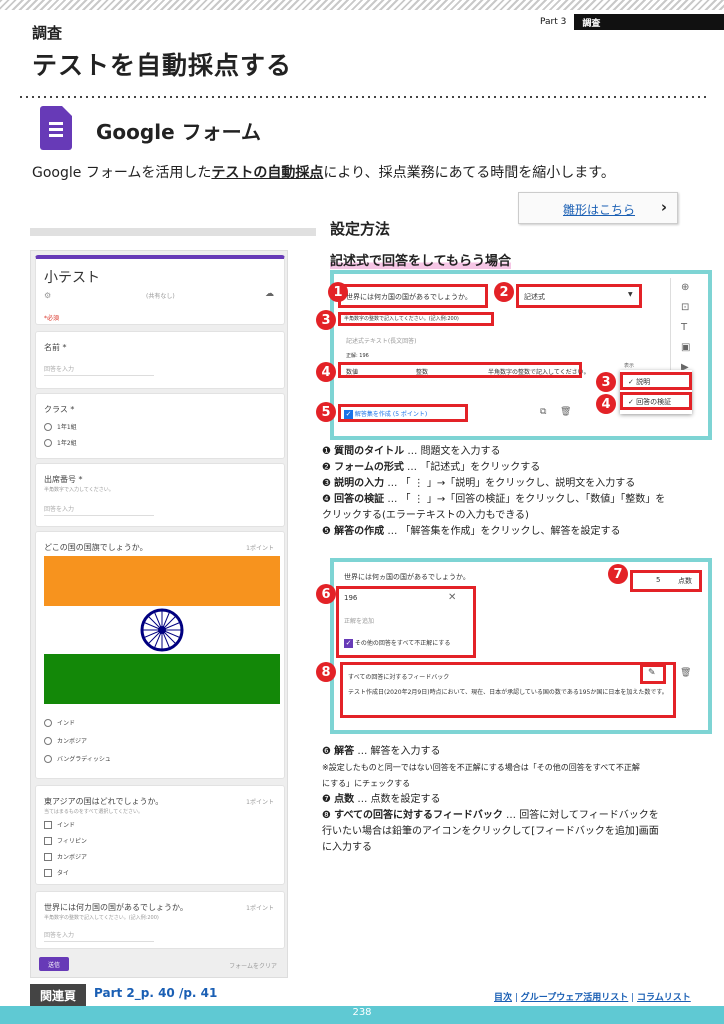 Image resolution: width=724 pixels, height=1024 pixels. I want to click on question-type-select: 記述式, so click(534, 297).